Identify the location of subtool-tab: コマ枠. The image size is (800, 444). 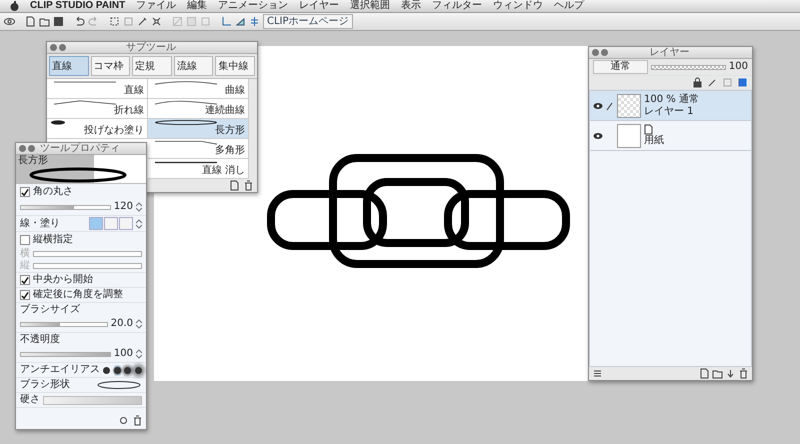
(110, 66).